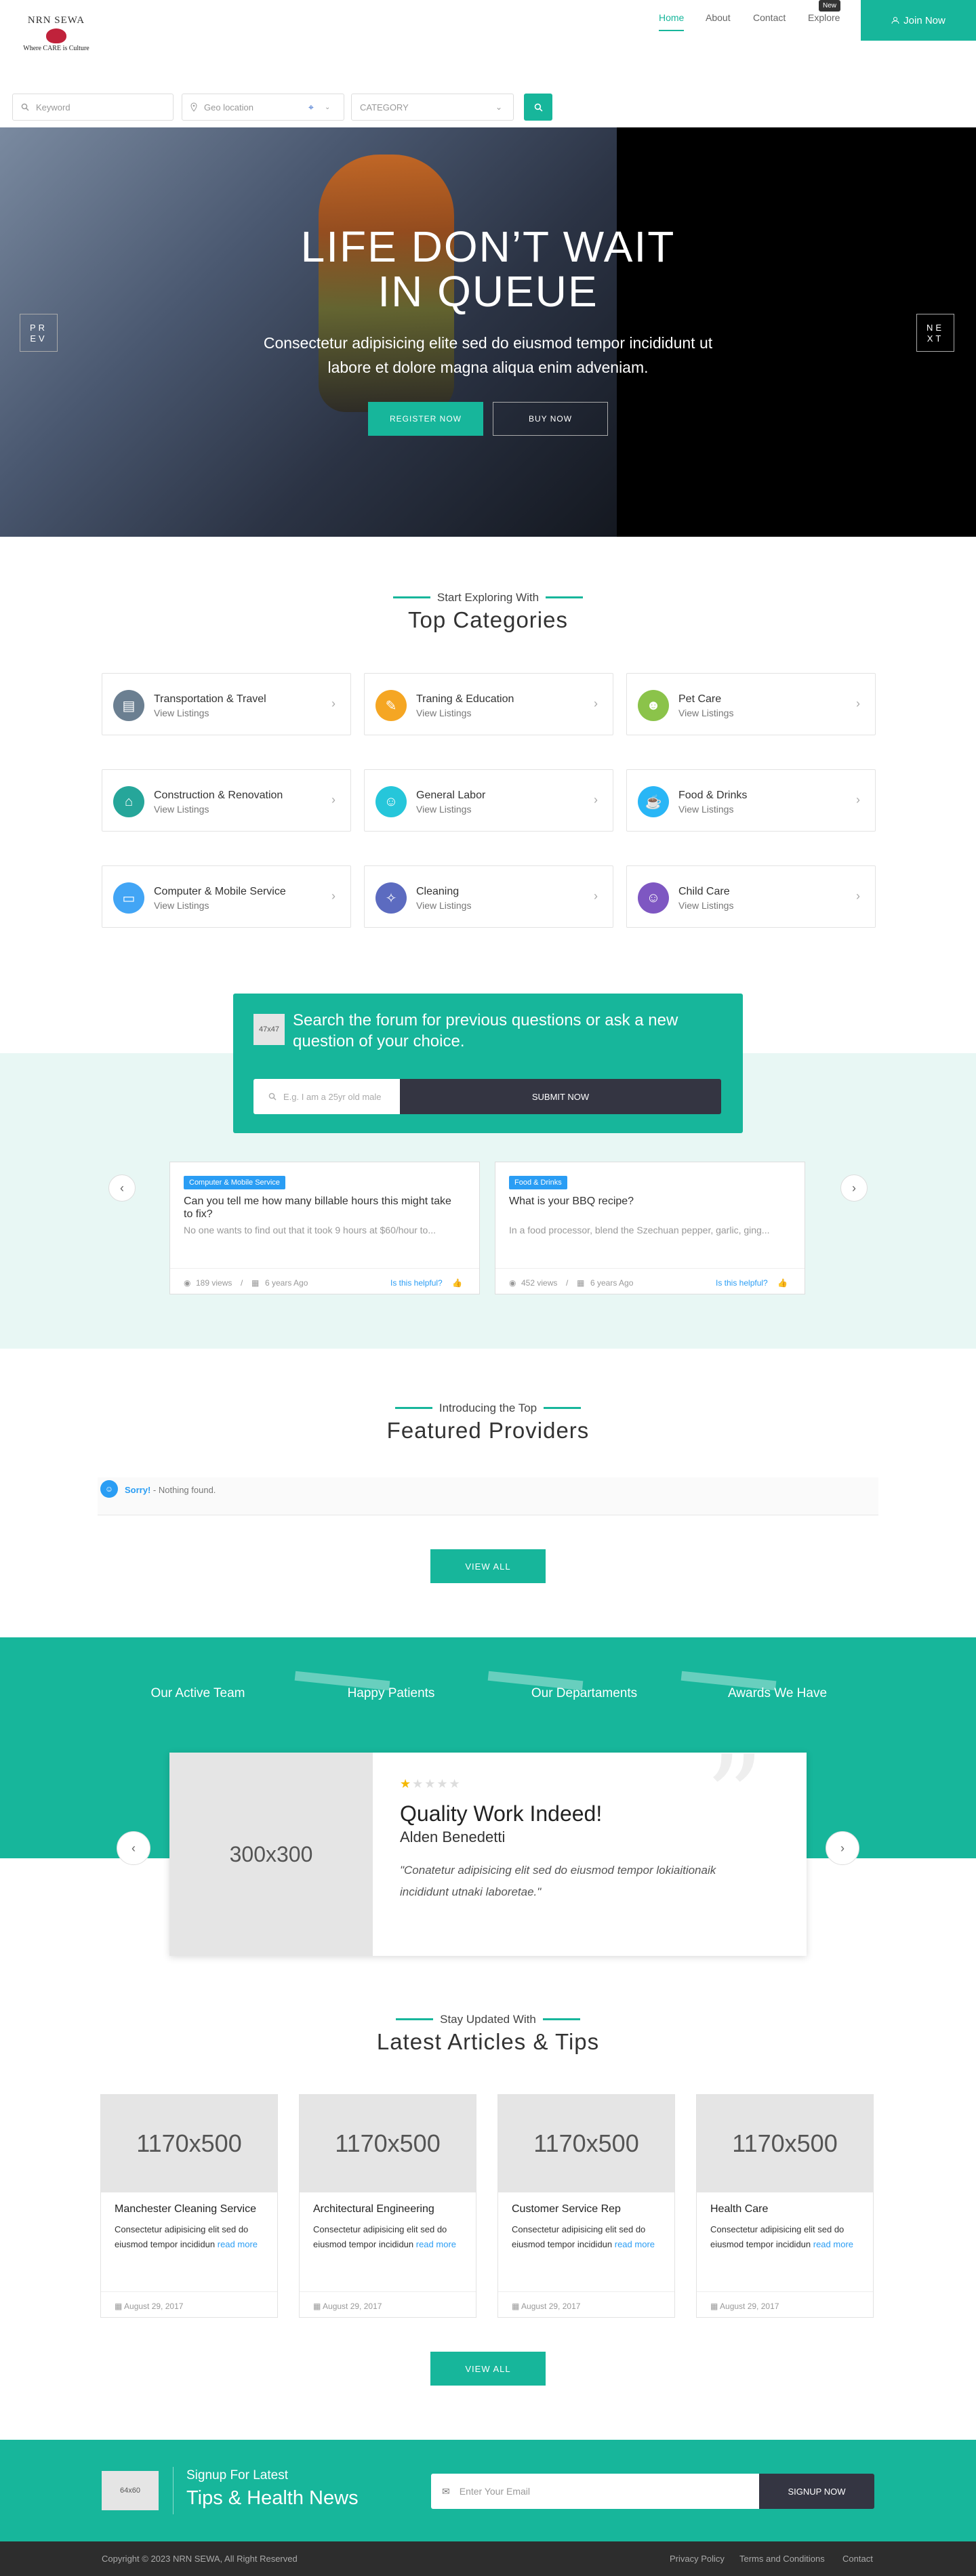 This screenshot has width=976, height=2576. What do you see at coordinates (612, 1283) in the screenshot?
I see `question-age: 6 years Ago` at bounding box center [612, 1283].